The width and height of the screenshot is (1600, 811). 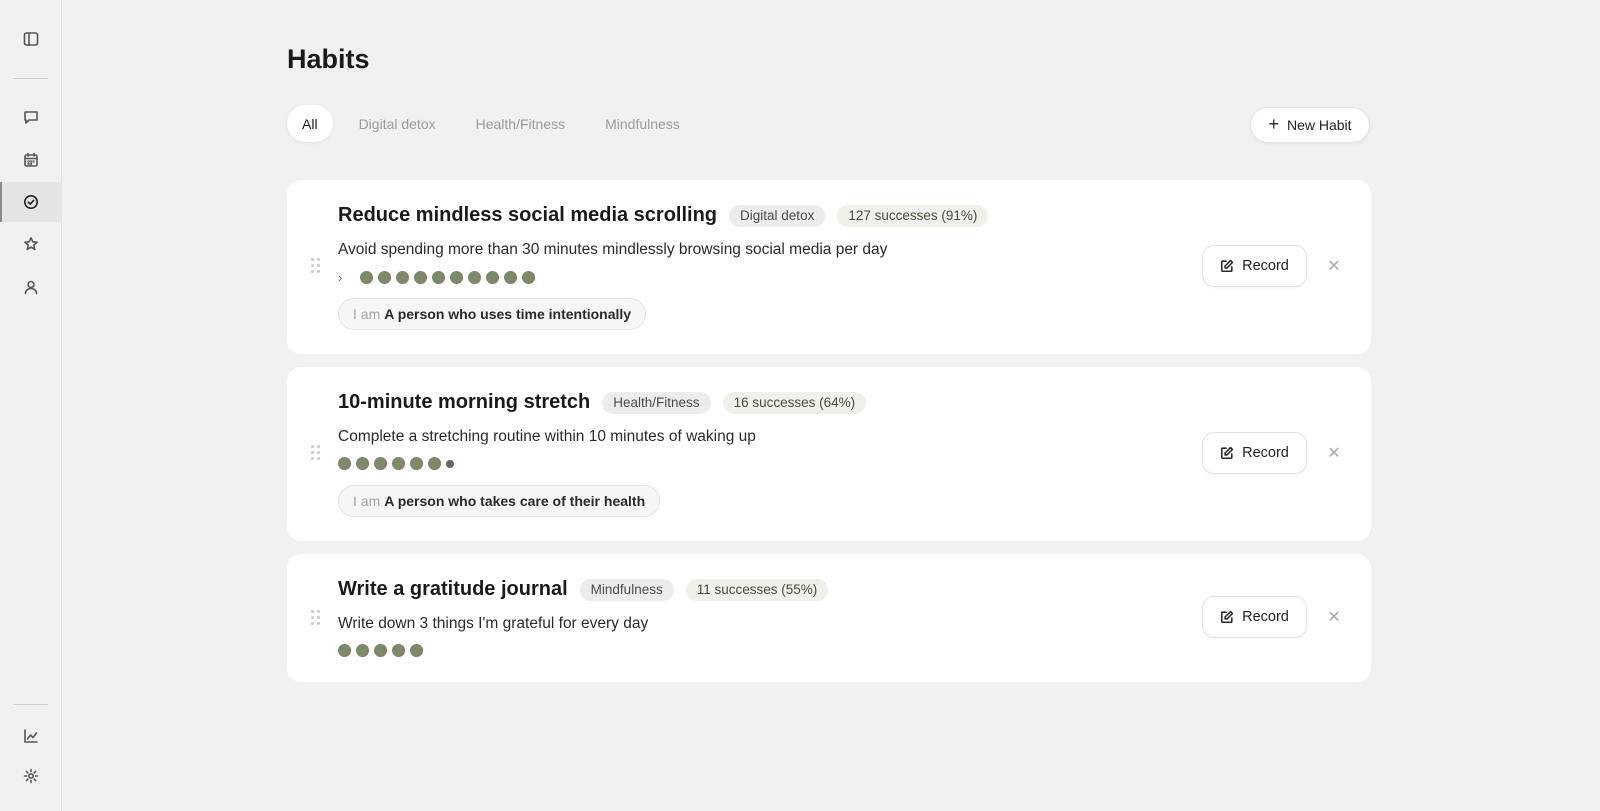 What do you see at coordinates (777, 215) in the screenshot?
I see `category-badge: Digital detox` at bounding box center [777, 215].